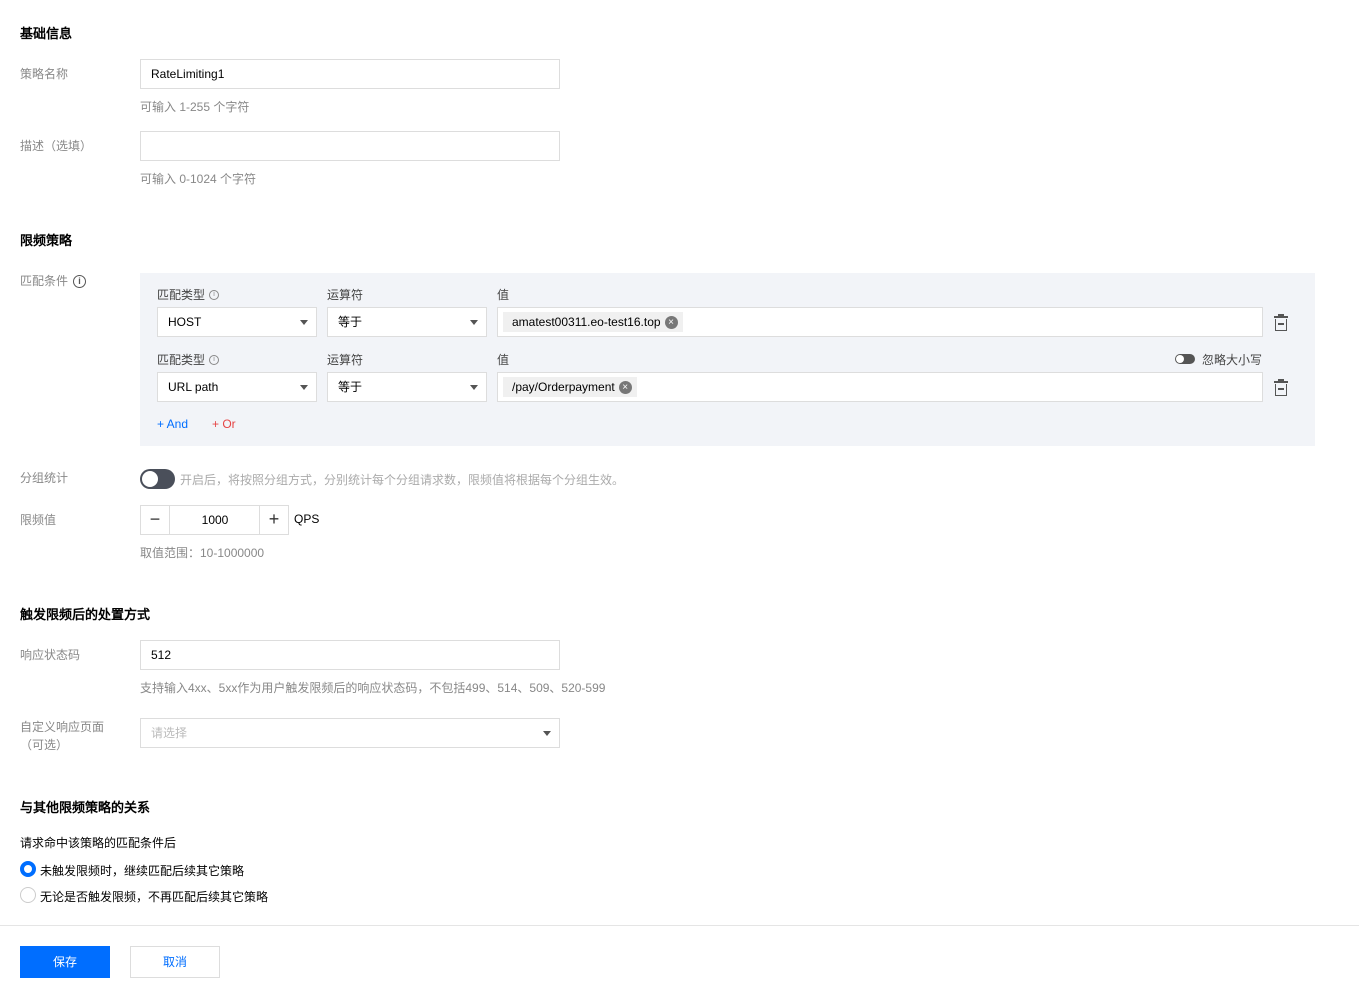 This screenshot has height=997, width=1359. What do you see at coordinates (402, 480) in the screenshot?
I see `group-stats-description: 开启后，将按照分组方式，分别统计每个分组请求数，限频值将根据每个分组生效。` at bounding box center [402, 480].